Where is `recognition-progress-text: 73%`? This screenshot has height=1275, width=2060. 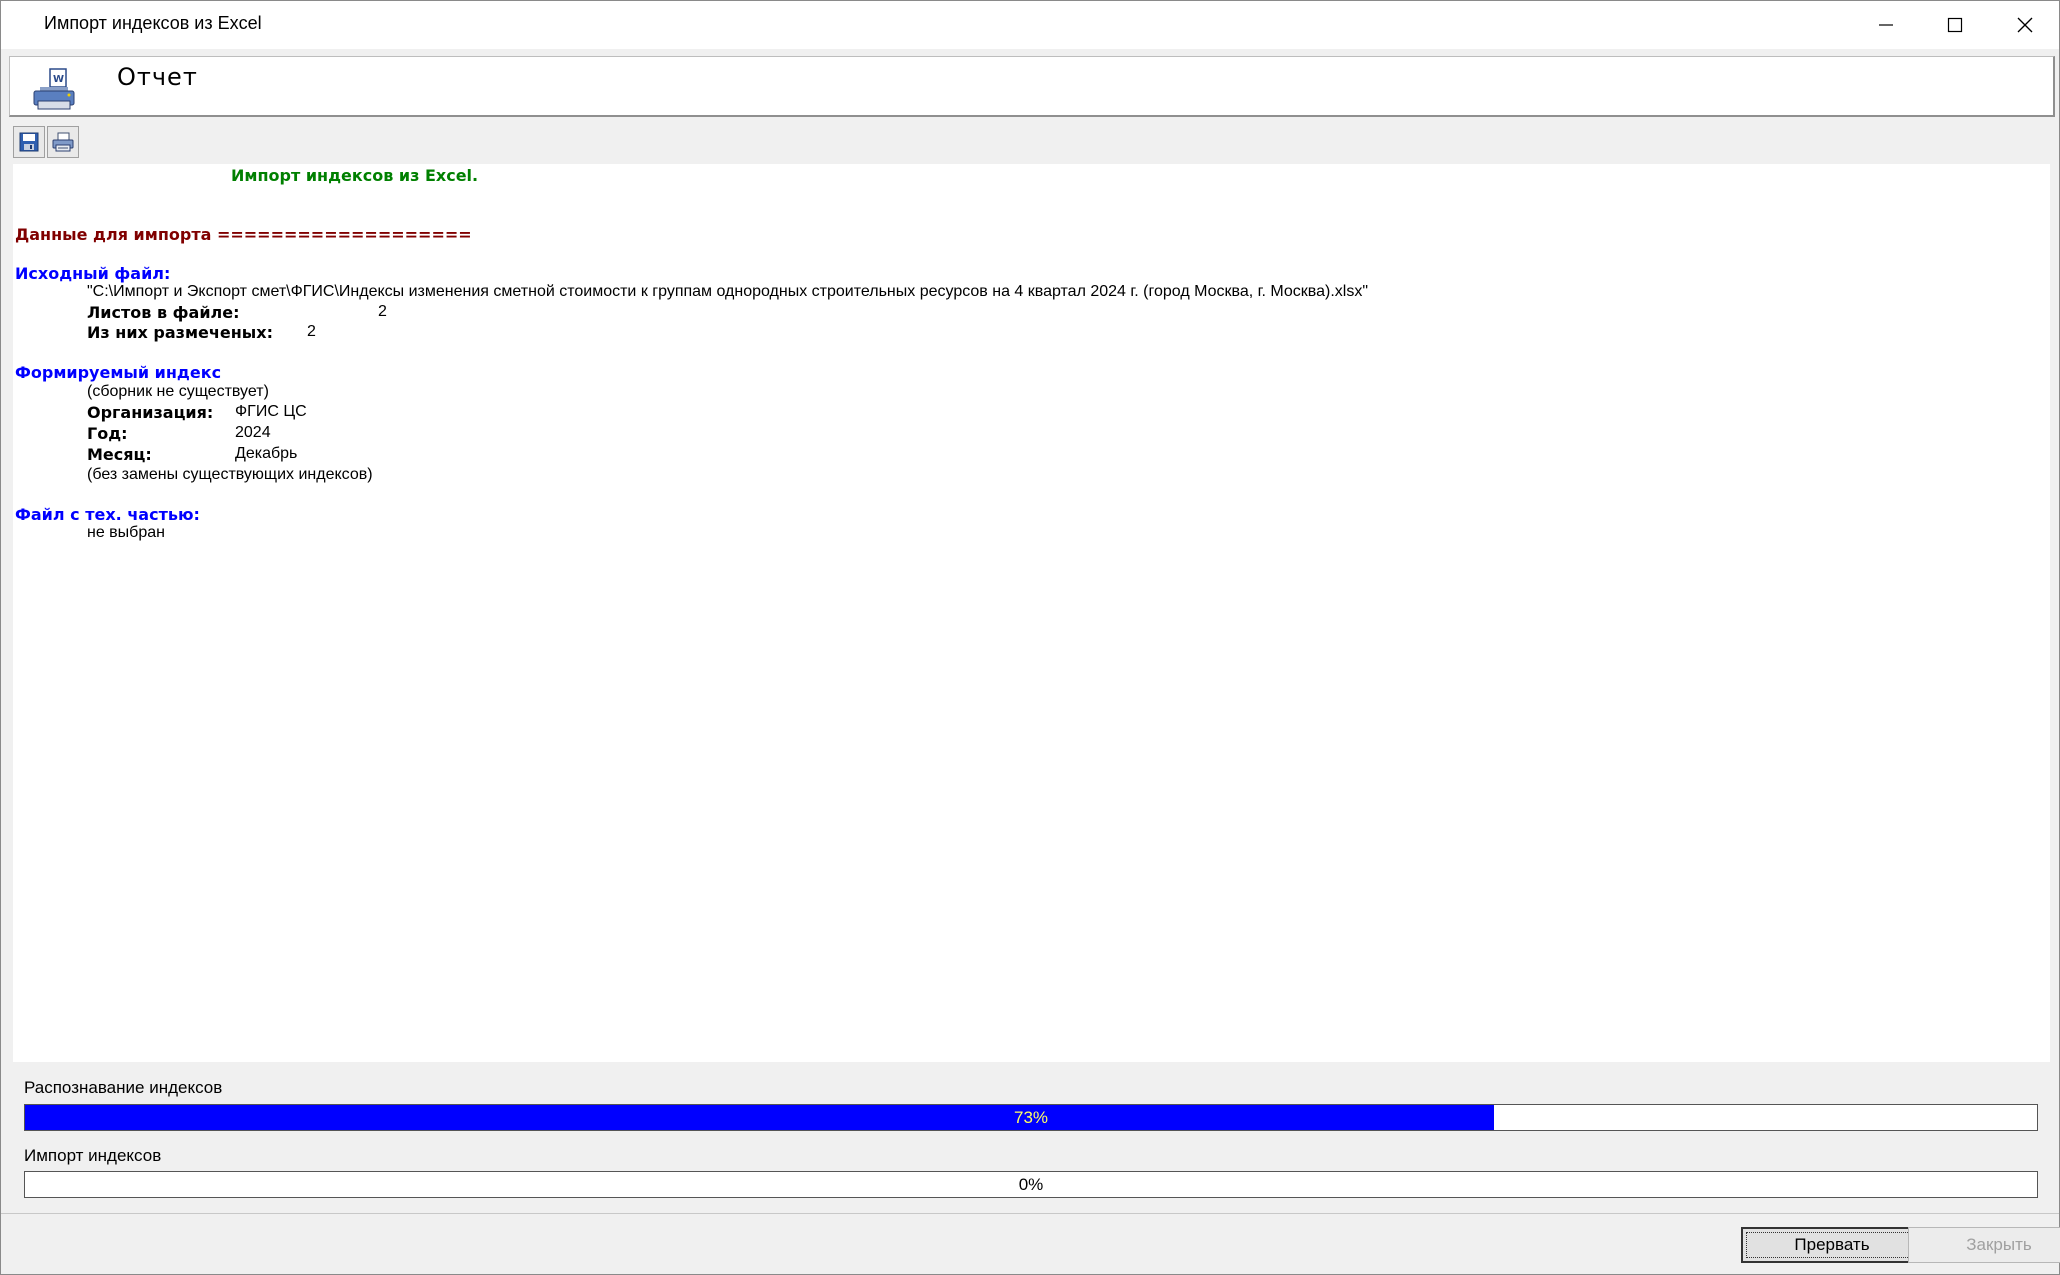 recognition-progress-text: 73% is located at coordinates (1031, 1117).